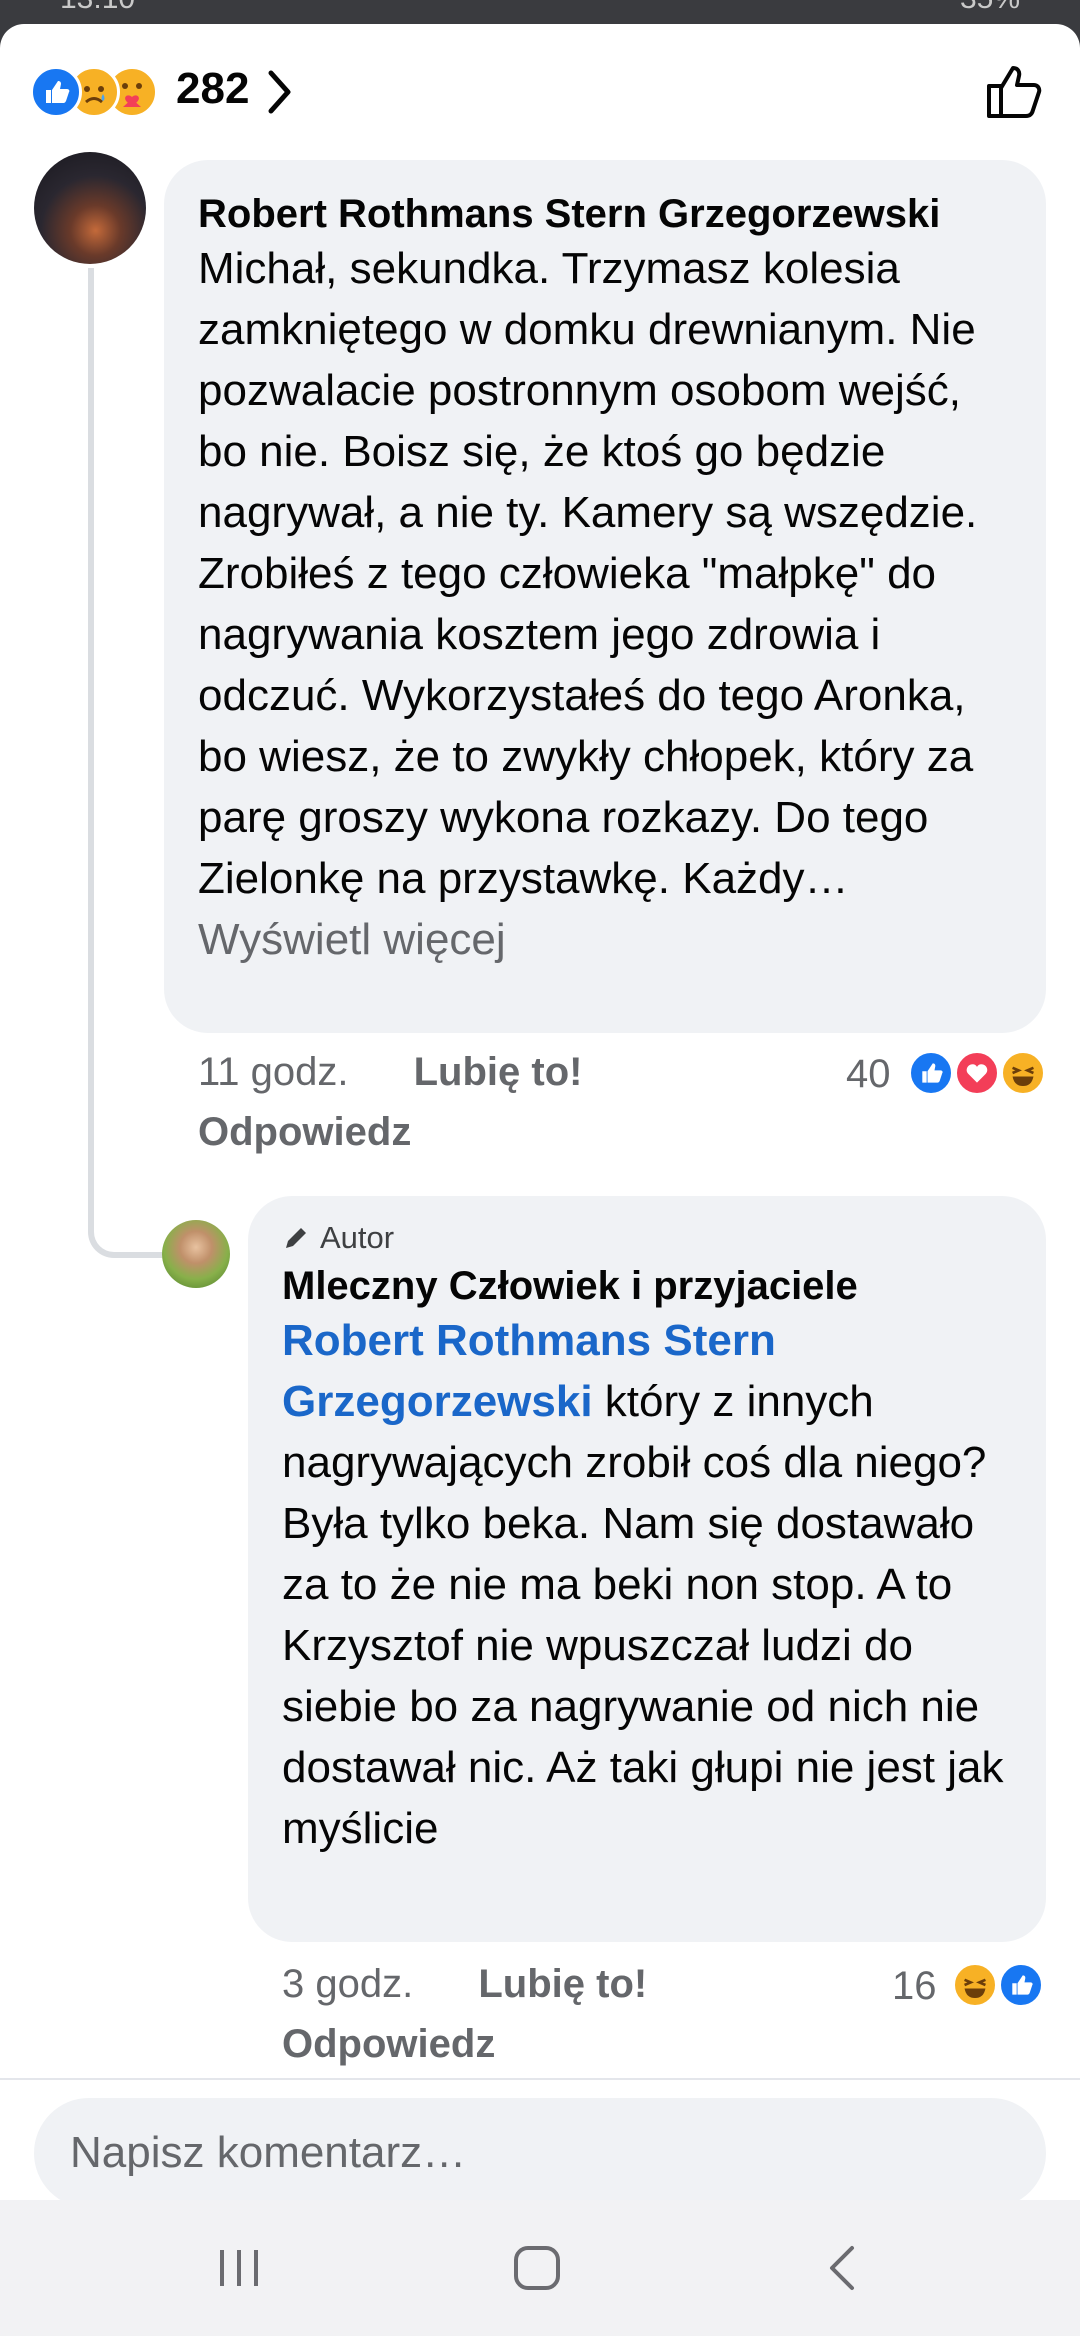 This screenshot has height=2336, width=1080. I want to click on status-bar: 13:10 35%, so click(540, 12).